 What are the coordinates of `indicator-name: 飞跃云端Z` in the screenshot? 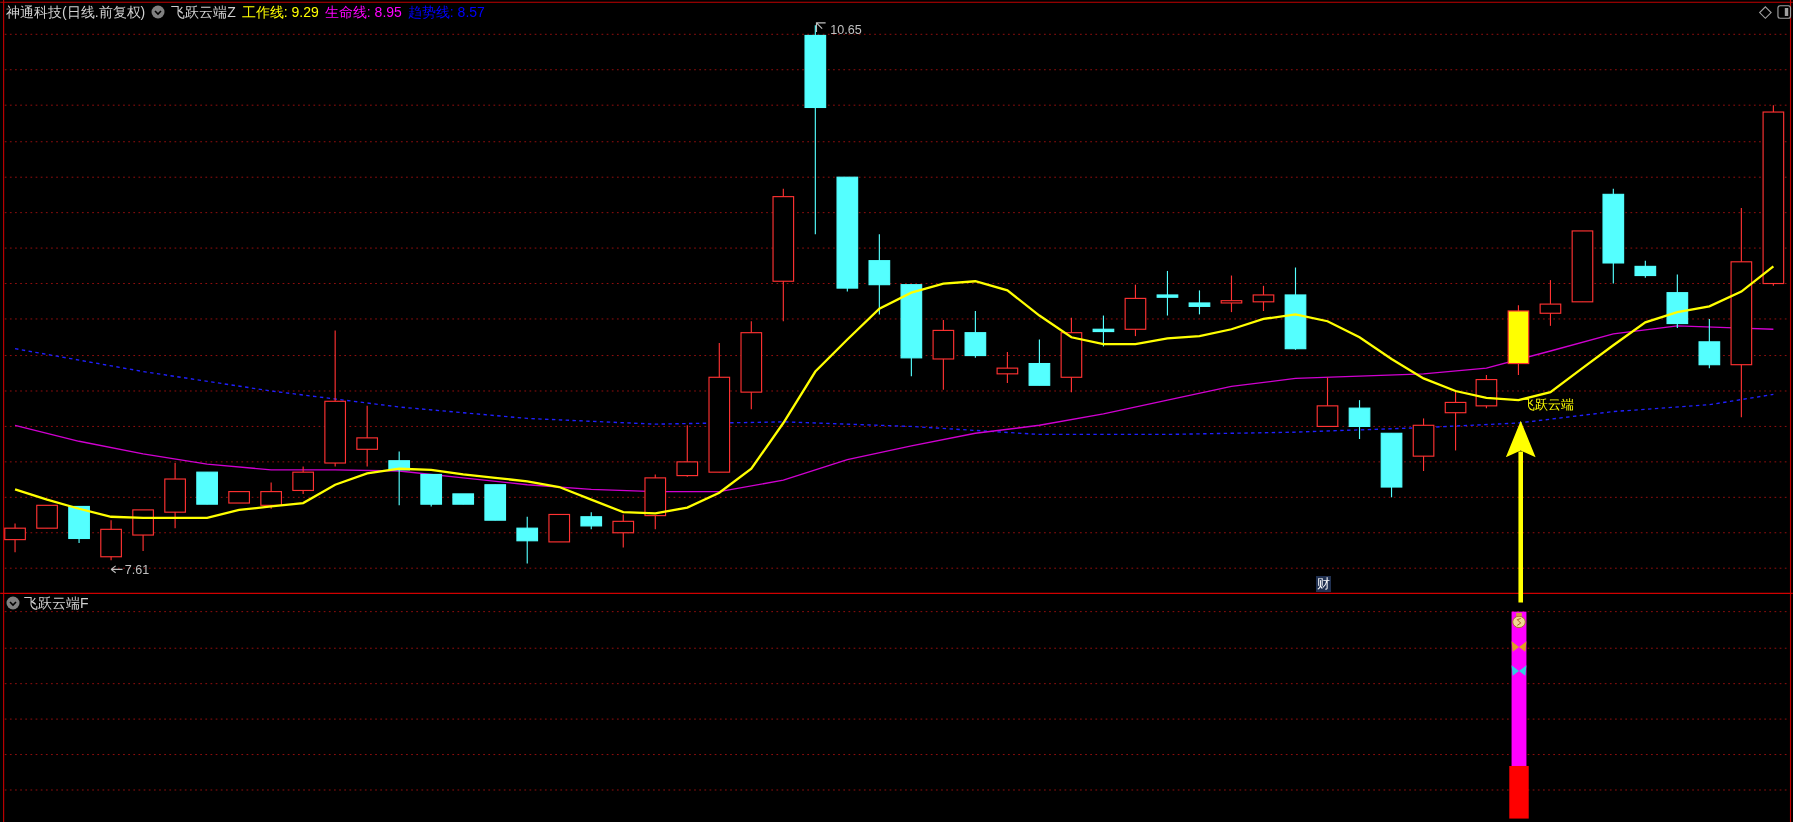 It's located at (203, 12).